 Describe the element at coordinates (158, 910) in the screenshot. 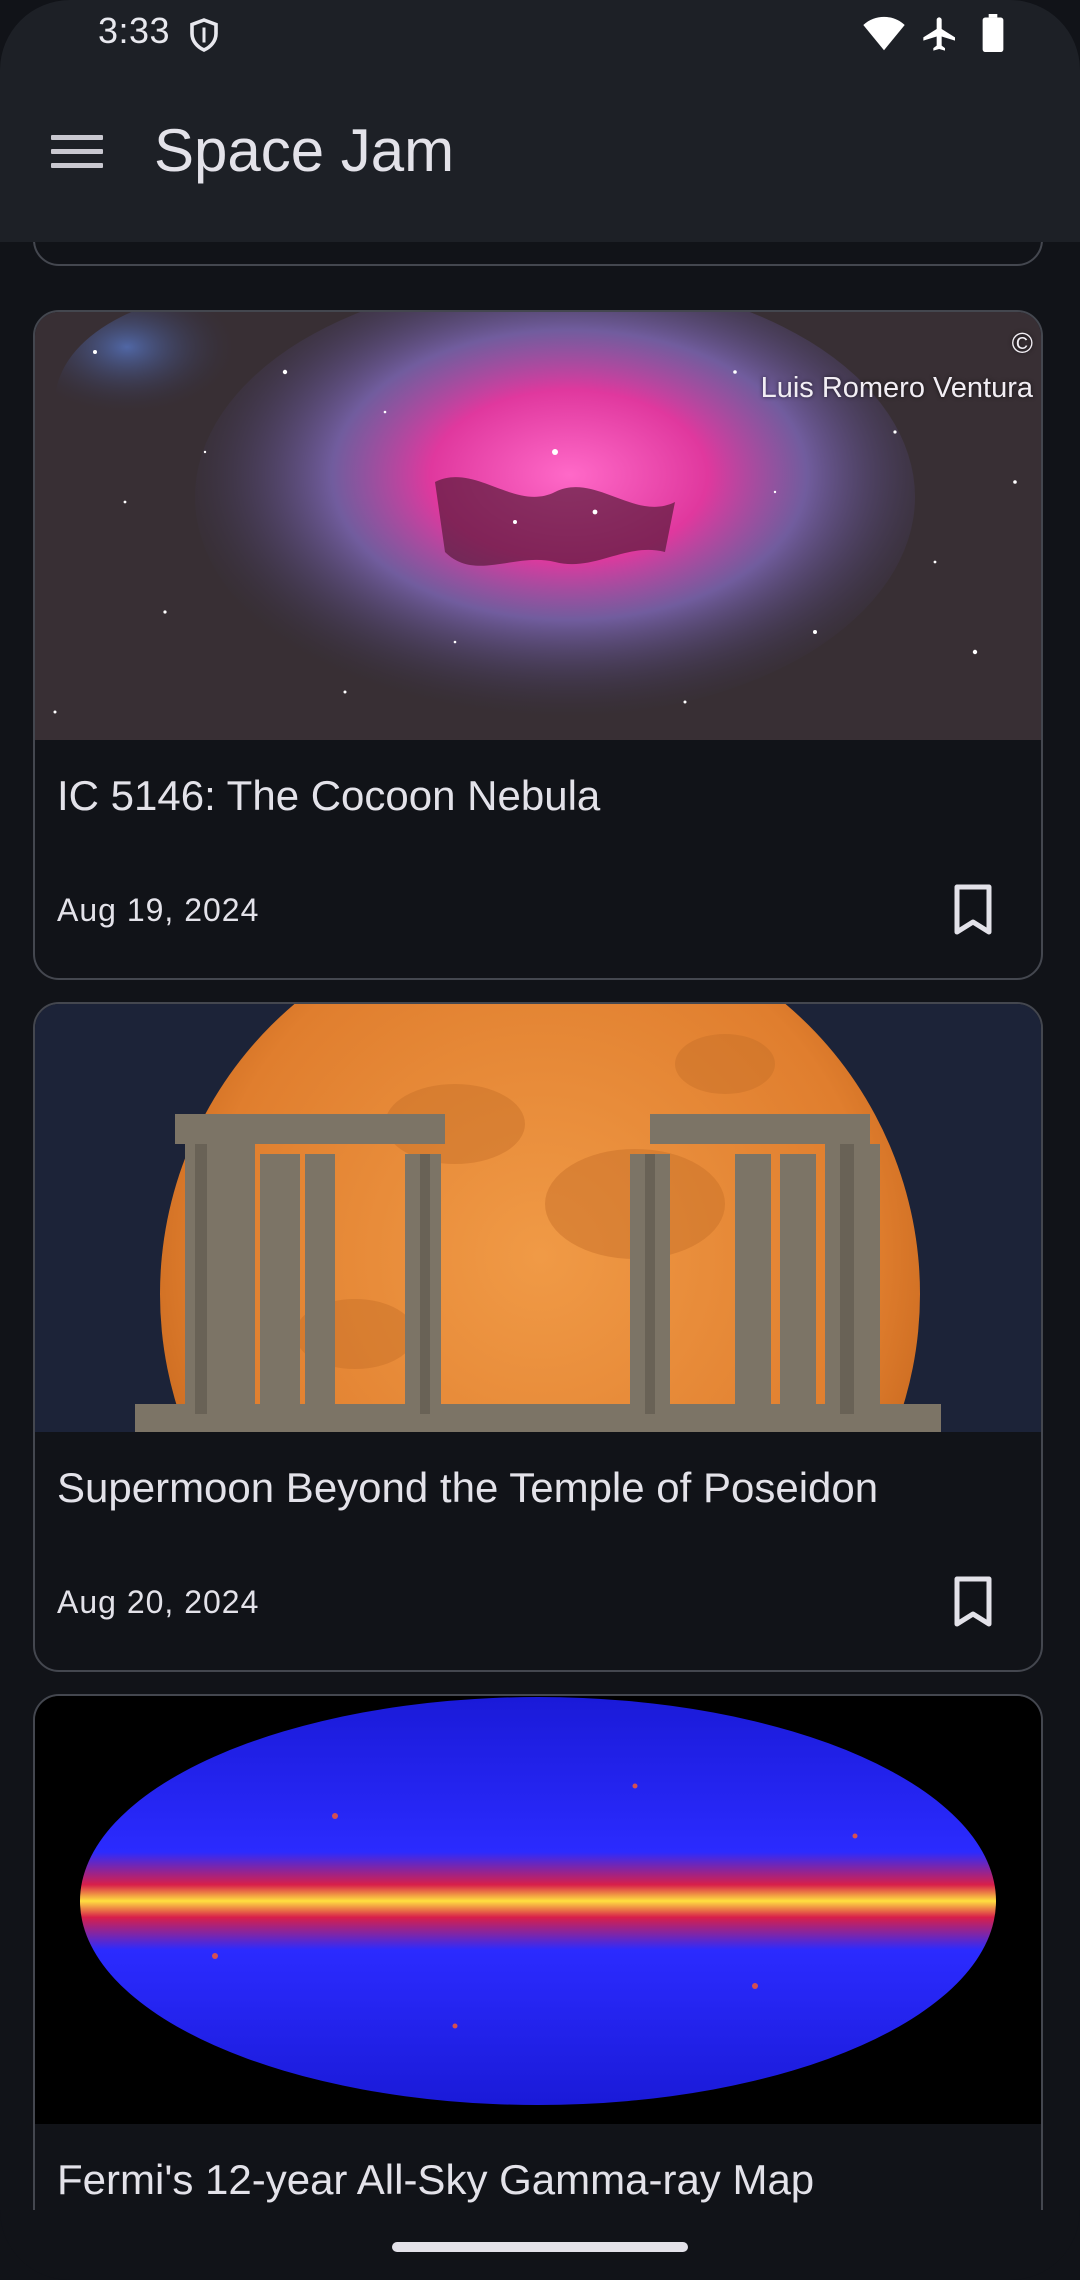

I see `card-date: Aug 19, 2024` at that location.